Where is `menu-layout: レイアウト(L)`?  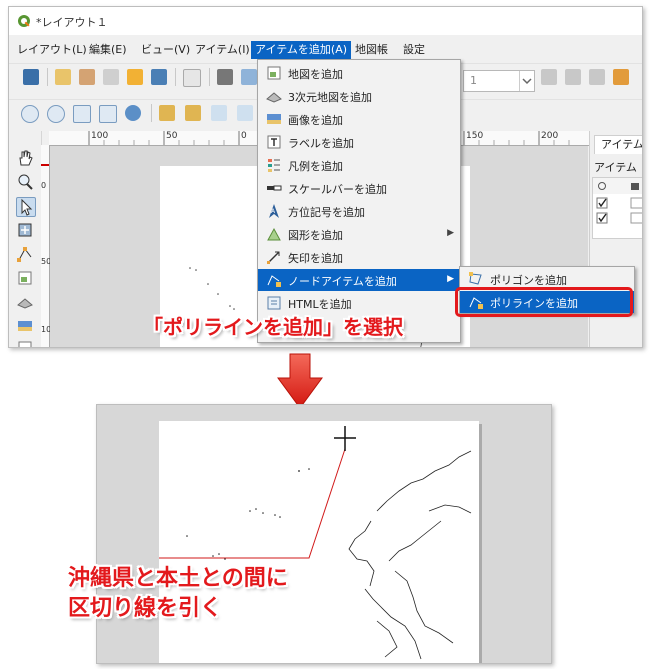 menu-layout: レイアウト(L) is located at coordinates (52, 50).